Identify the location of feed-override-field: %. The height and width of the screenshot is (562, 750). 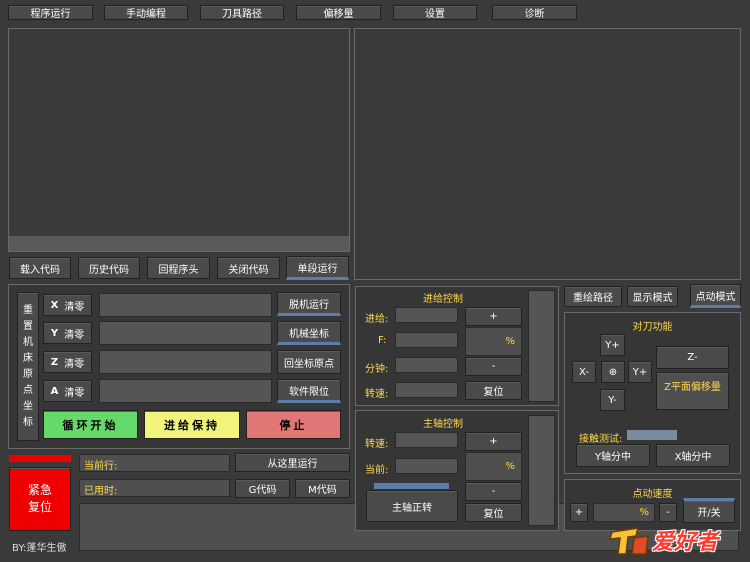
(493, 341).